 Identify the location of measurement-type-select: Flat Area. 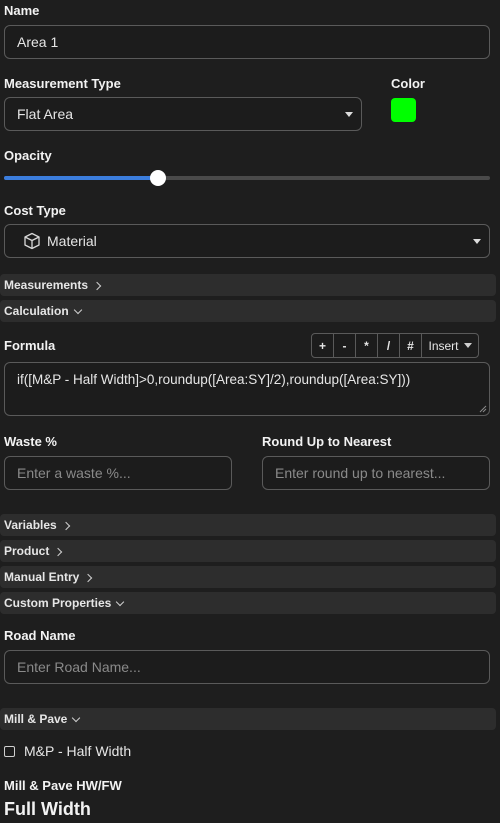
(183, 114).